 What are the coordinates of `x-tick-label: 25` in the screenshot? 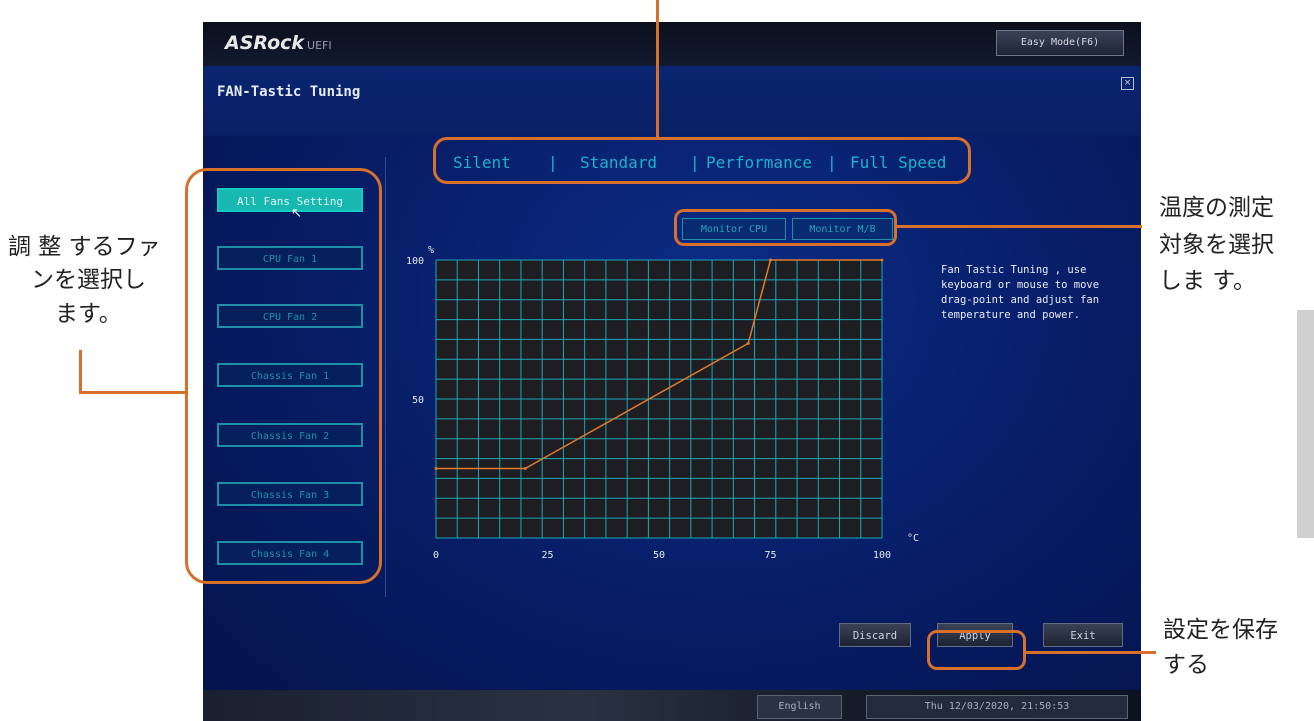 It's located at (547, 555).